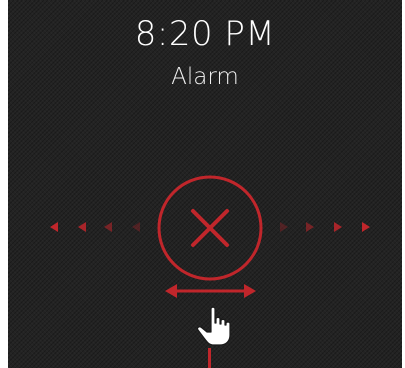 Image resolution: width=405 pixels, height=368 pixels. I want to click on left-swipe-hint, so click(96, 229).